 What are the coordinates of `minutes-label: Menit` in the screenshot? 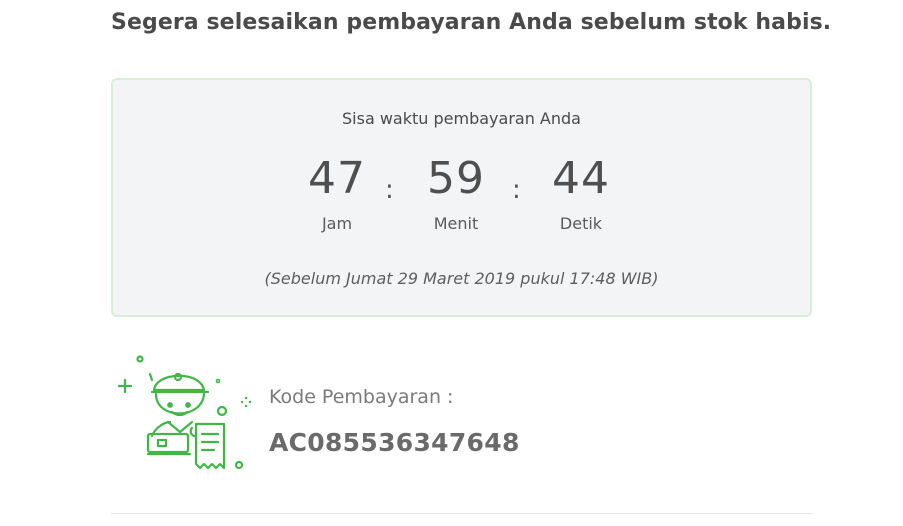 It's located at (456, 223).